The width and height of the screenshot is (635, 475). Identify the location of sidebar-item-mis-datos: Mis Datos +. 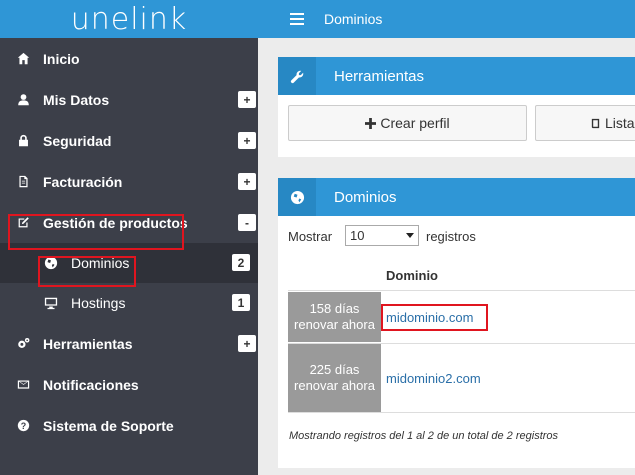
(129, 99).